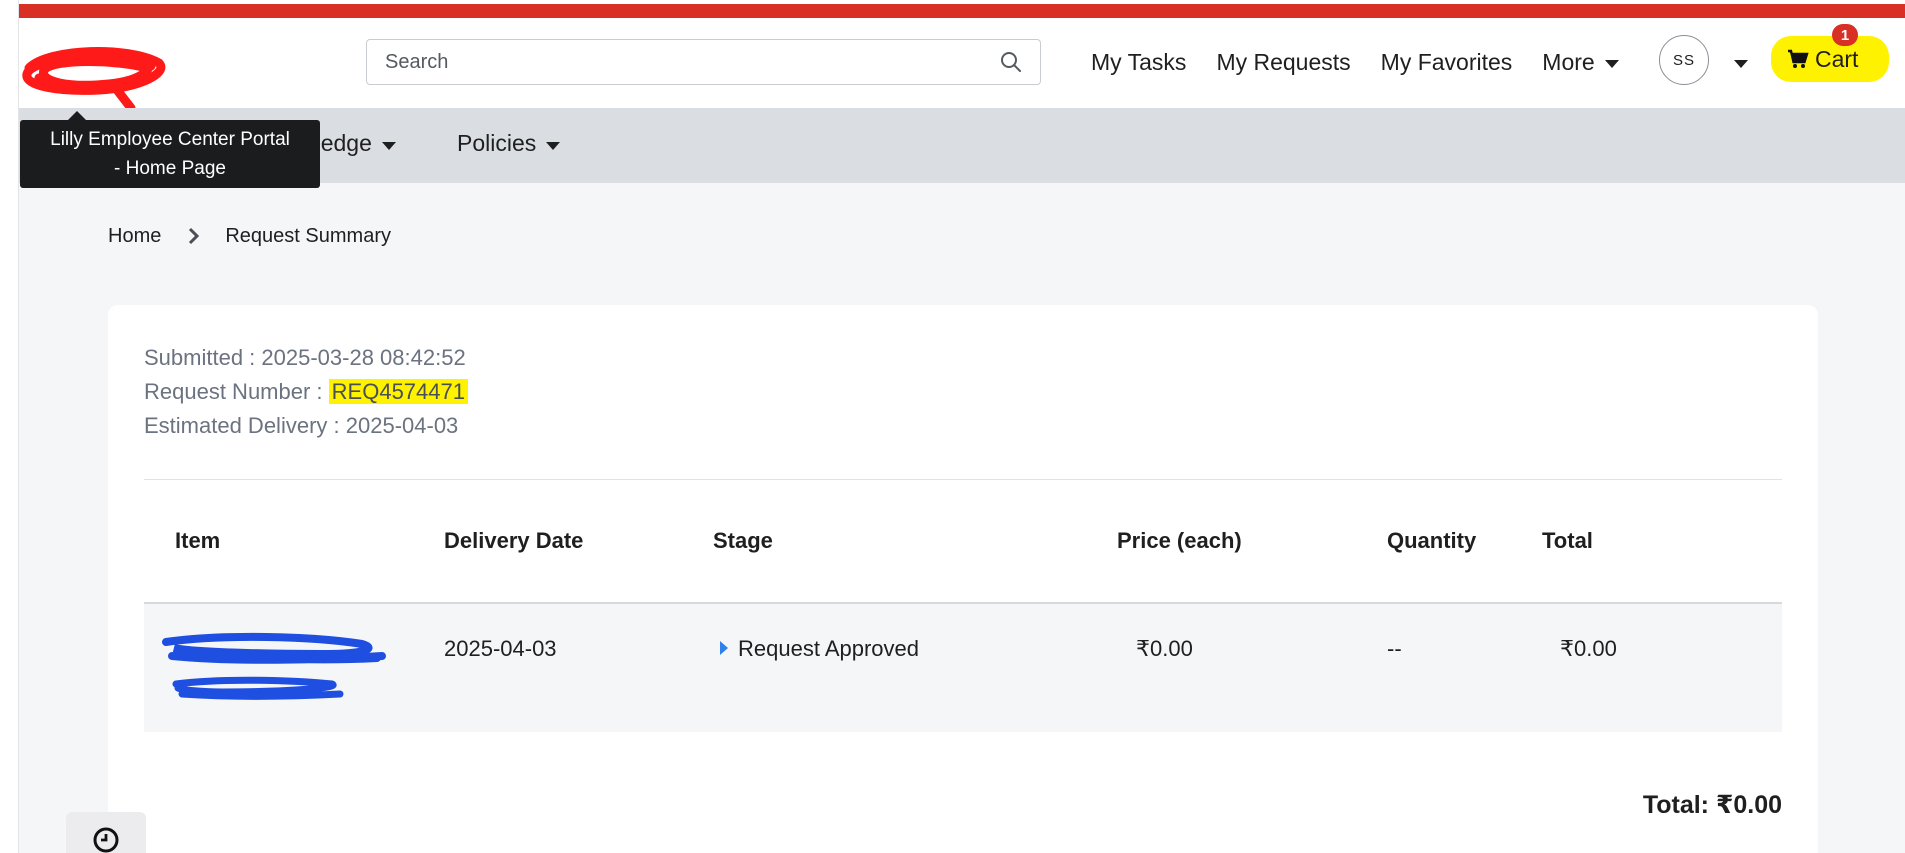 The height and width of the screenshot is (853, 1905). Describe the element at coordinates (743, 540) in the screenshot. I see `header-stage: Stage` at that location.